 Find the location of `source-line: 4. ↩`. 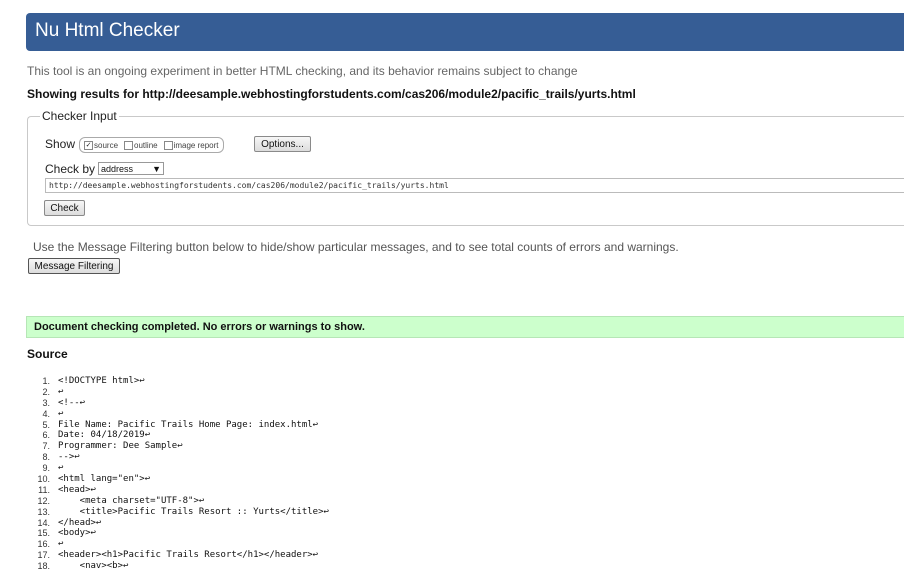

source-line: 4. ↩ is located at coordinates (174, 414).